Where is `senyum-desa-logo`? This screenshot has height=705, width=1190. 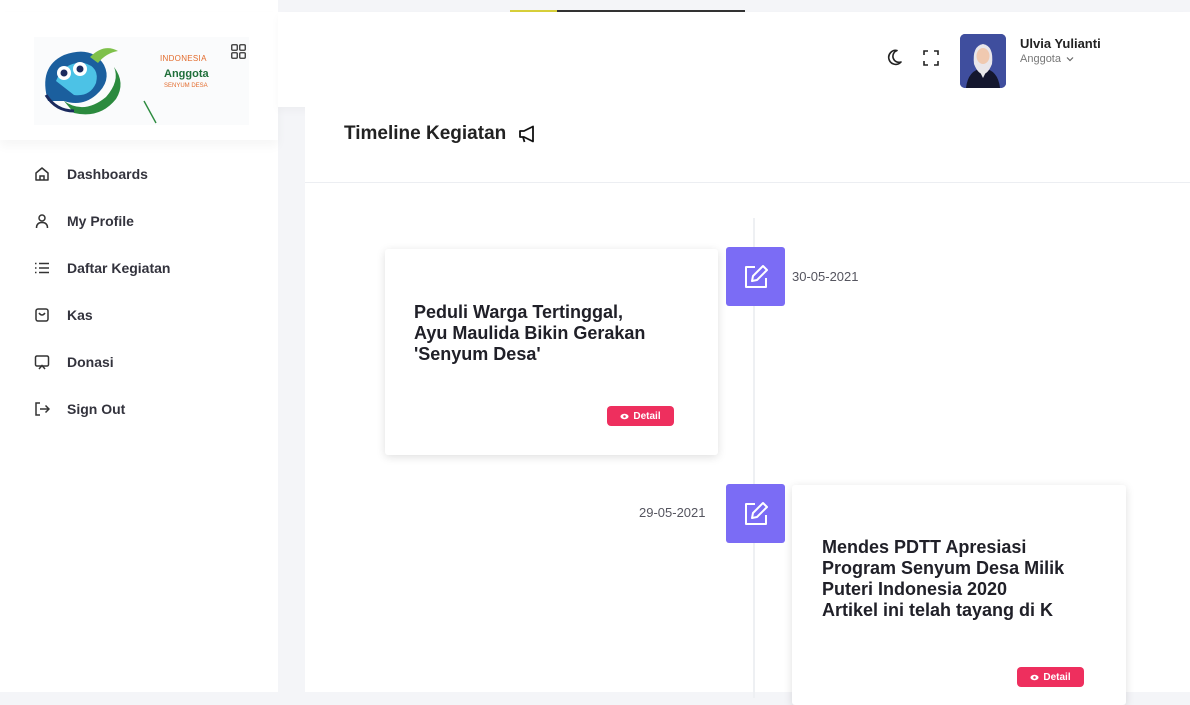 senyum-desa-logo is located at coordinates (141, 81).